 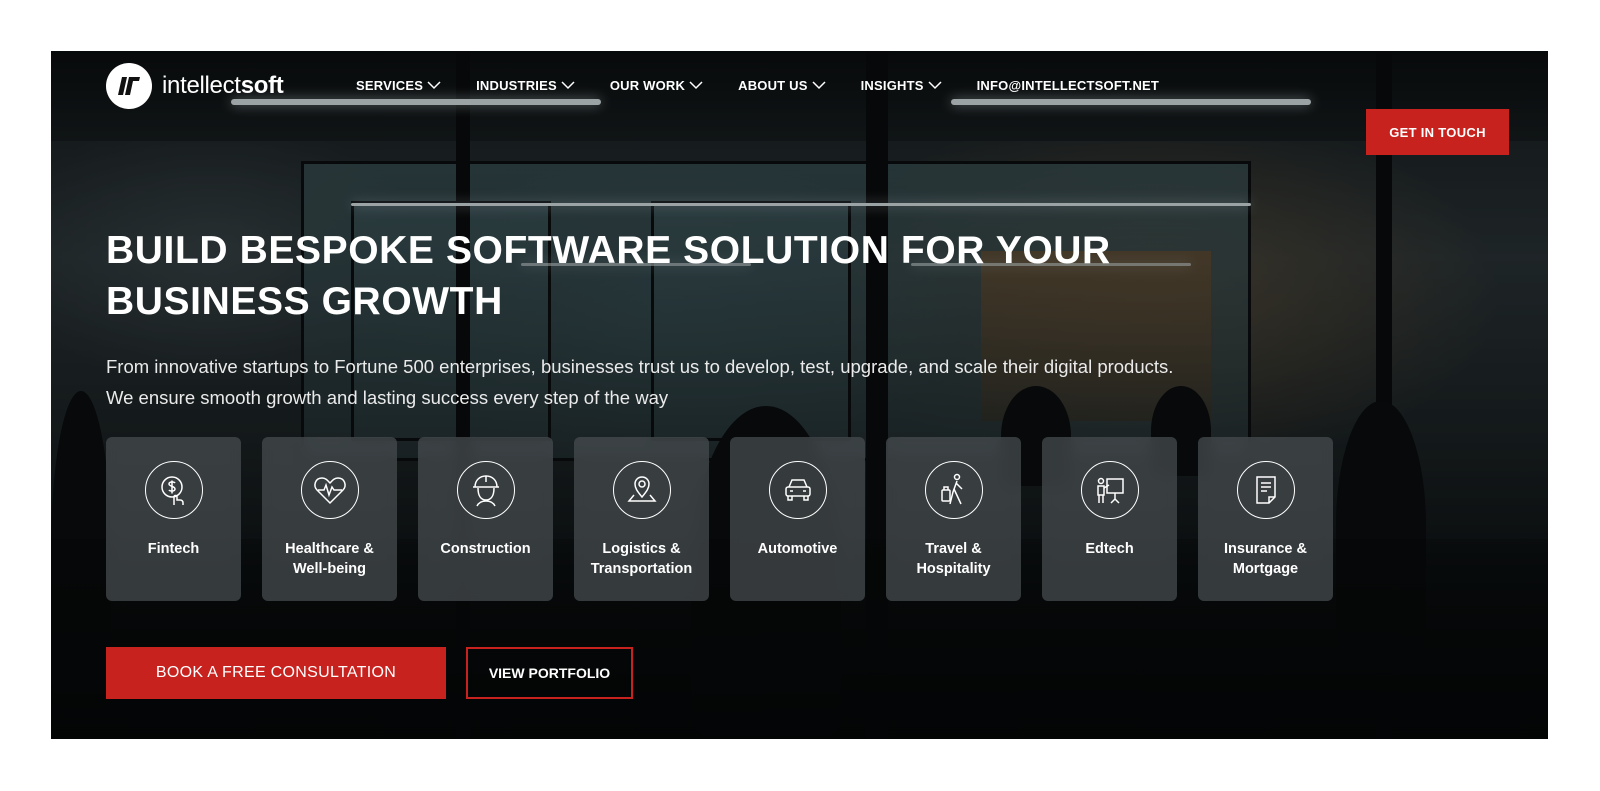 I want to click on nav-our-work: OUR WORK, so click(x=656, y=85).